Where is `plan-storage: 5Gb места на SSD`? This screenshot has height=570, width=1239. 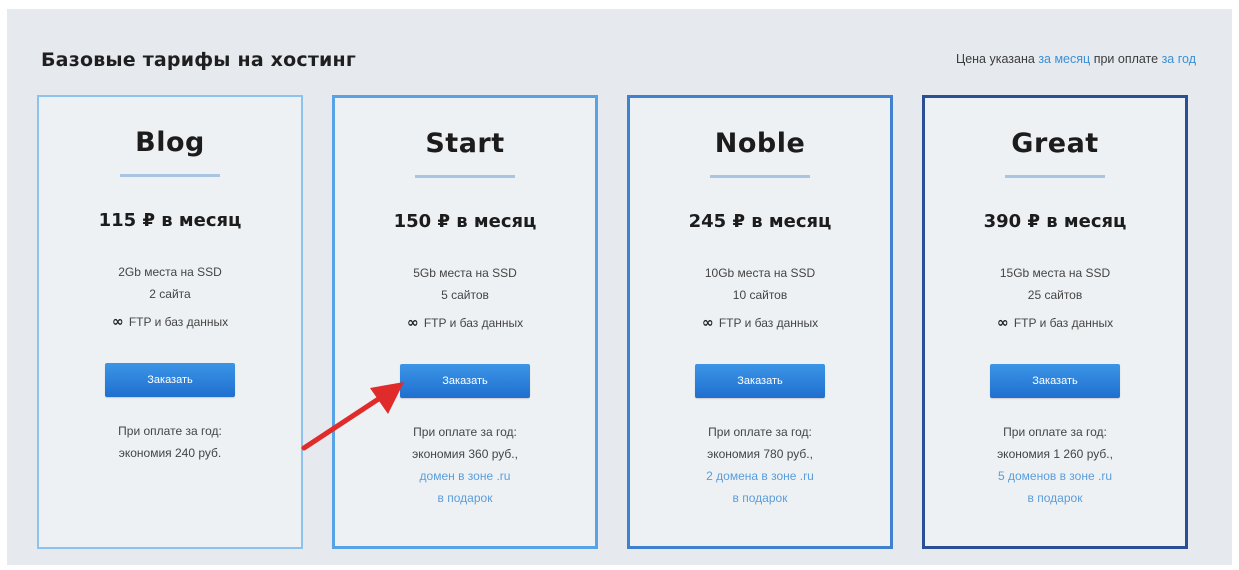 plan-storage: 5Gb места на SSD is located at coordinates (465, 273).